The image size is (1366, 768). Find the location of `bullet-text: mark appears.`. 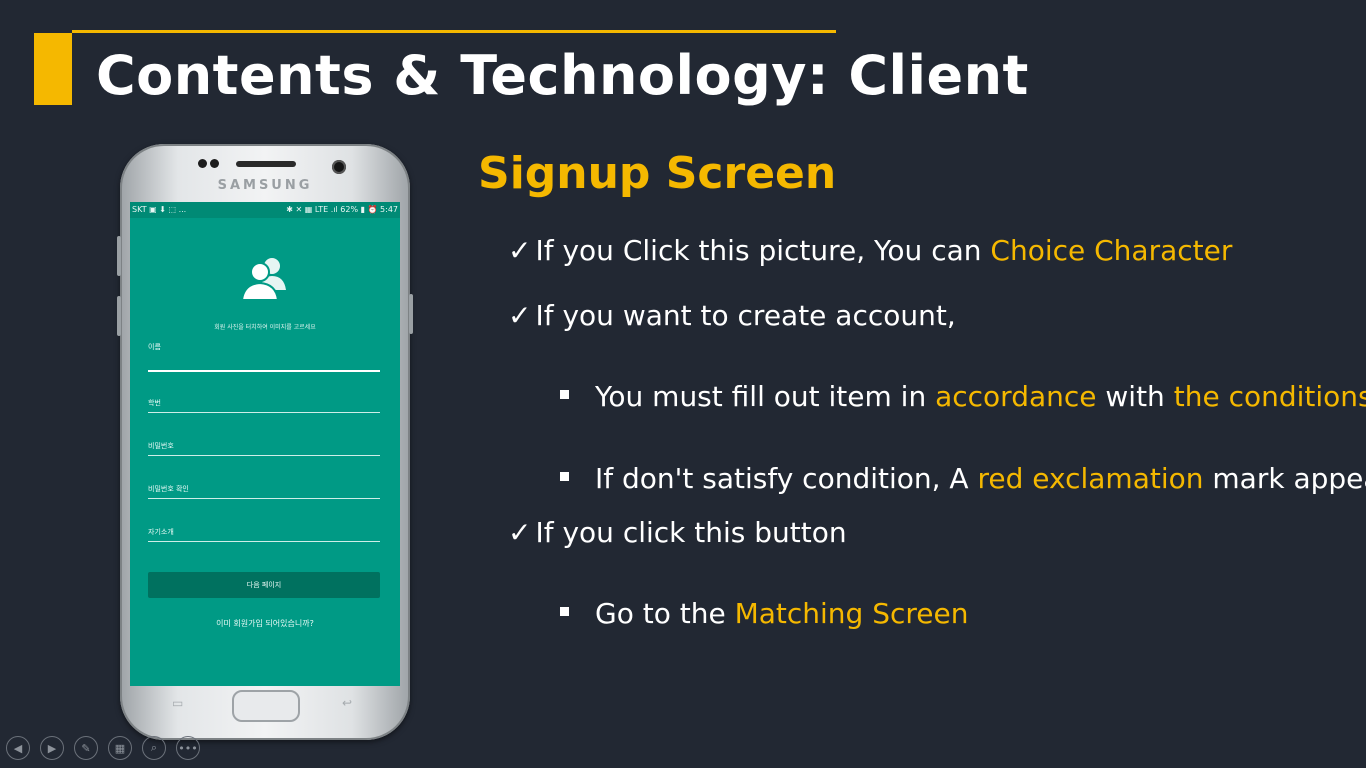

bullet-text: mark appears. is located at coordinates (1289, 478).